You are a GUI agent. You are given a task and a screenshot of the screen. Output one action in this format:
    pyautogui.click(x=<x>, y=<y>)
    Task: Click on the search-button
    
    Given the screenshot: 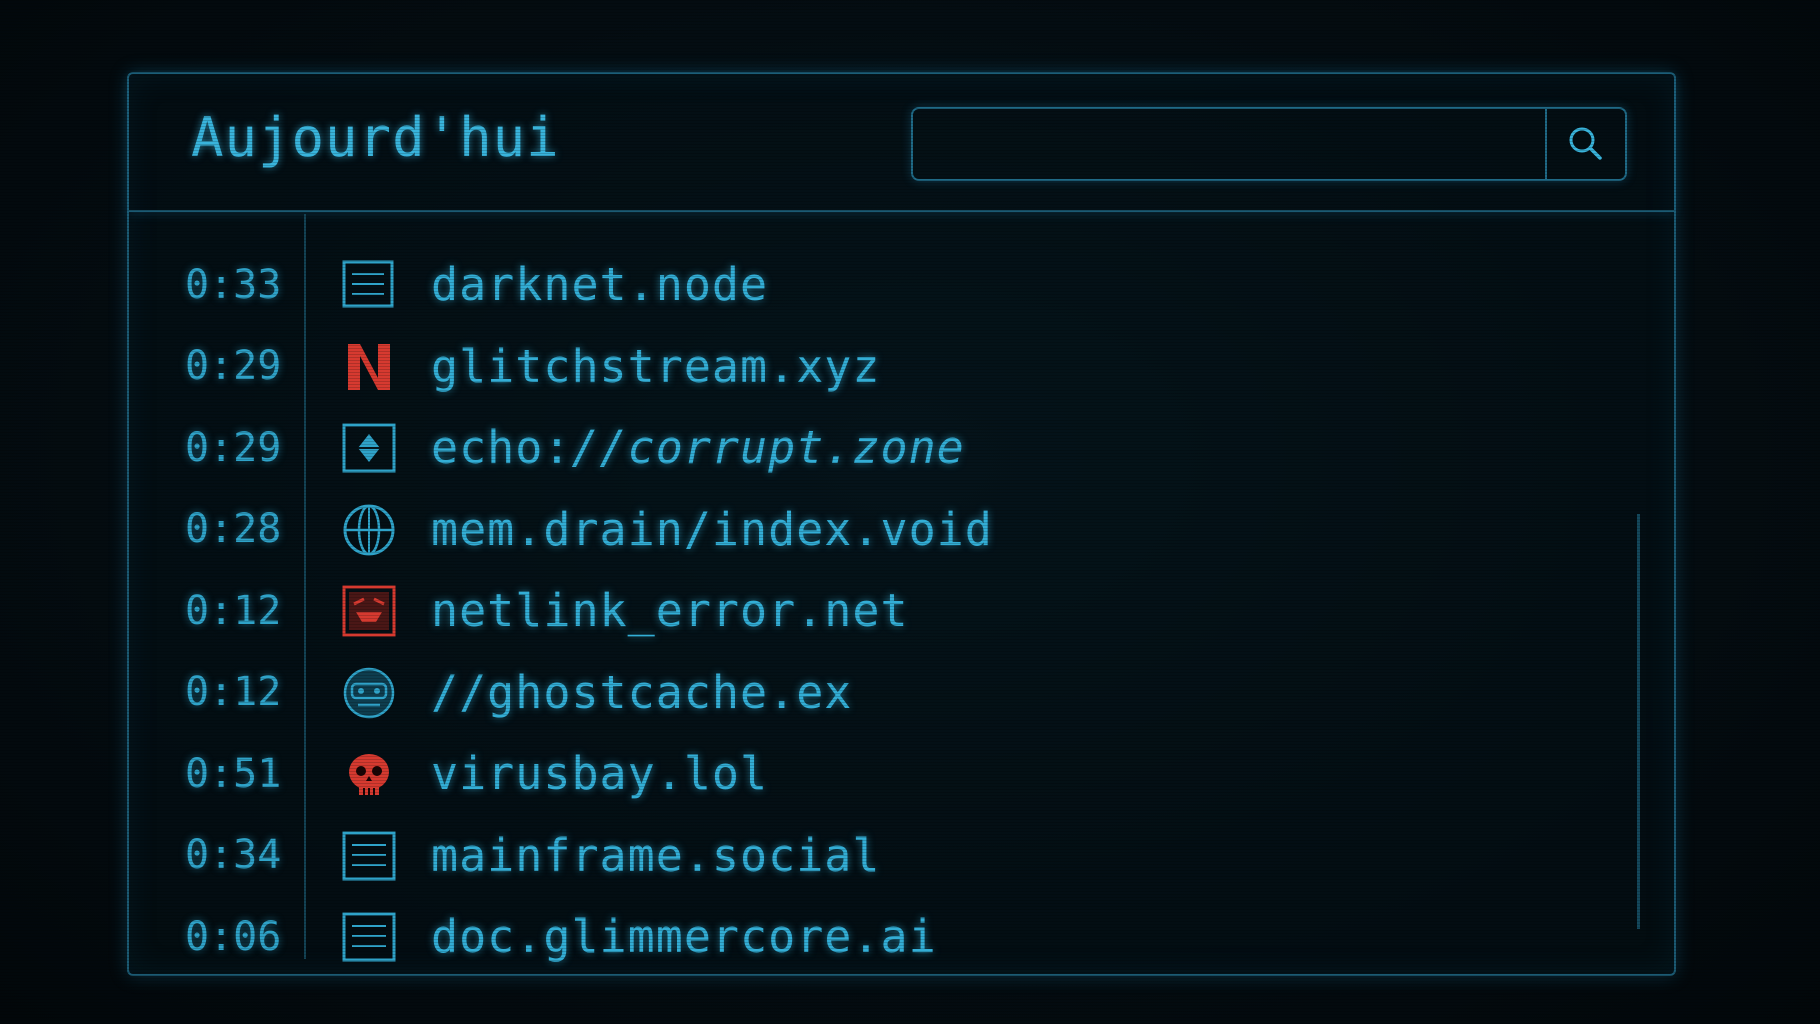 What is the action you would take?
    pyautogui.click(x=1585, y=144)
    